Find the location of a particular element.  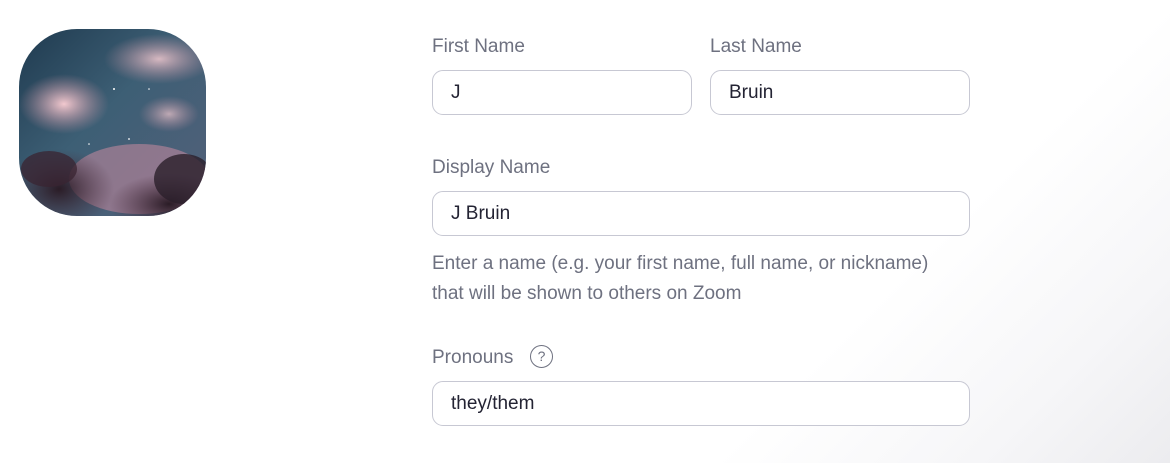

last-name-label: Last Name is located at coordinates (756, 46).